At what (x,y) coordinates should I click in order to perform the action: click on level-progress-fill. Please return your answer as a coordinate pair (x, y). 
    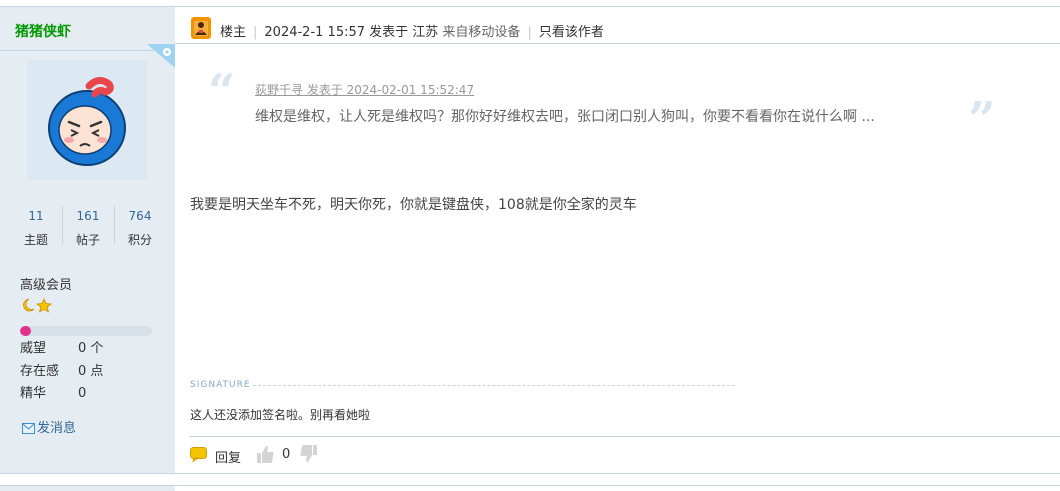
    Looking at the image, I should click on (25, 331).